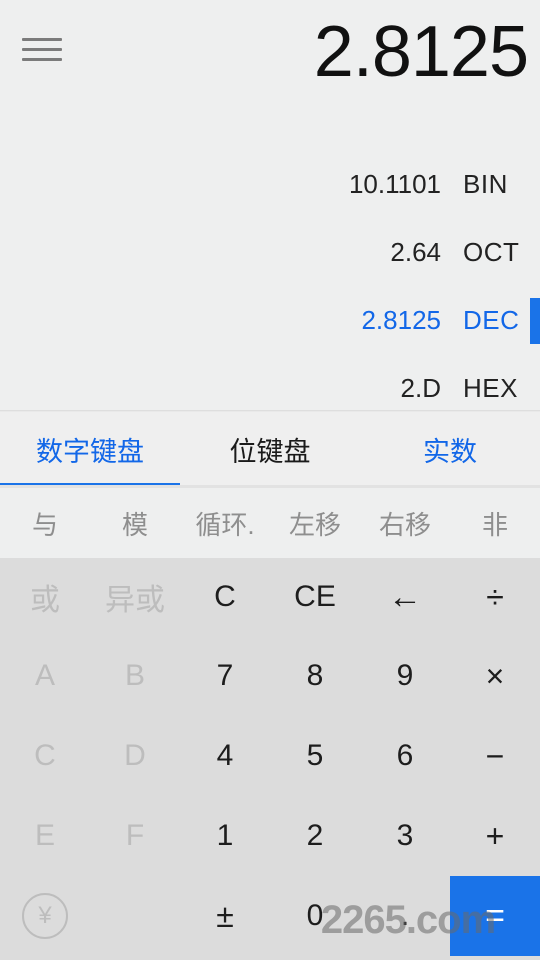  I want to click on base-row-oct: 2.64 OCT, so click(270, 252).